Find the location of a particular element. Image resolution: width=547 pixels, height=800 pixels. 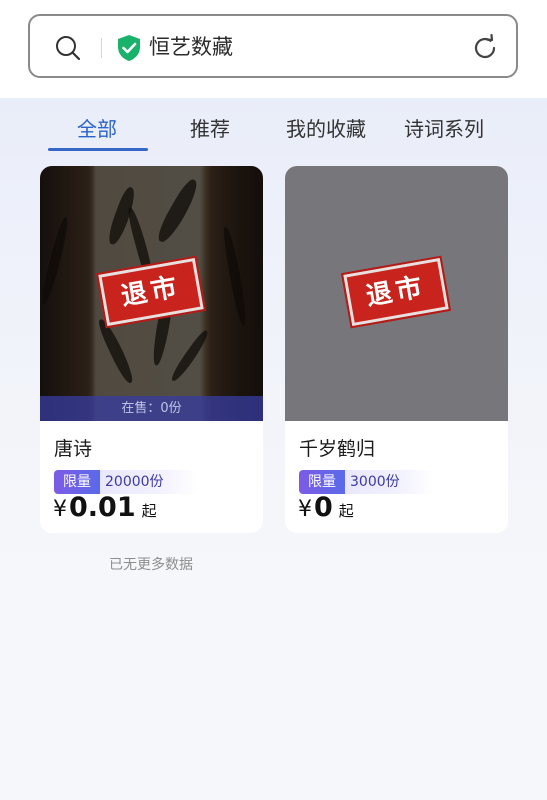

refresh-icon is located at coordinates (485, 48).